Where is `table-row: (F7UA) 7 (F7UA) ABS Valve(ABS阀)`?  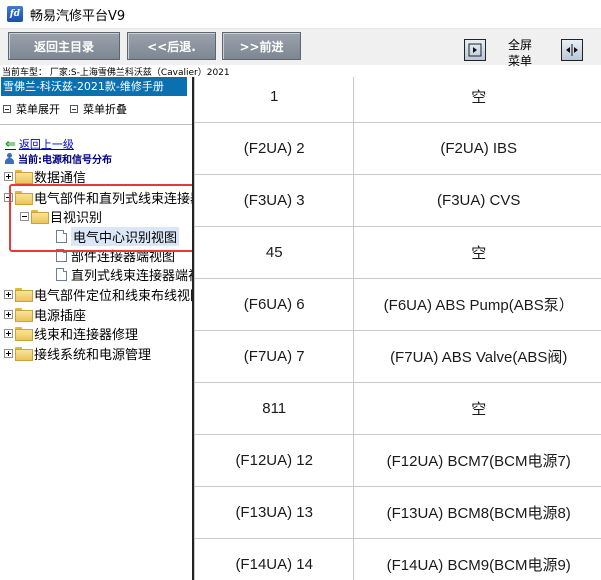
table-row: (F7UA) 7 (F7UA) ABS Valve(ABS阀) is located at coordinates (397, 356).